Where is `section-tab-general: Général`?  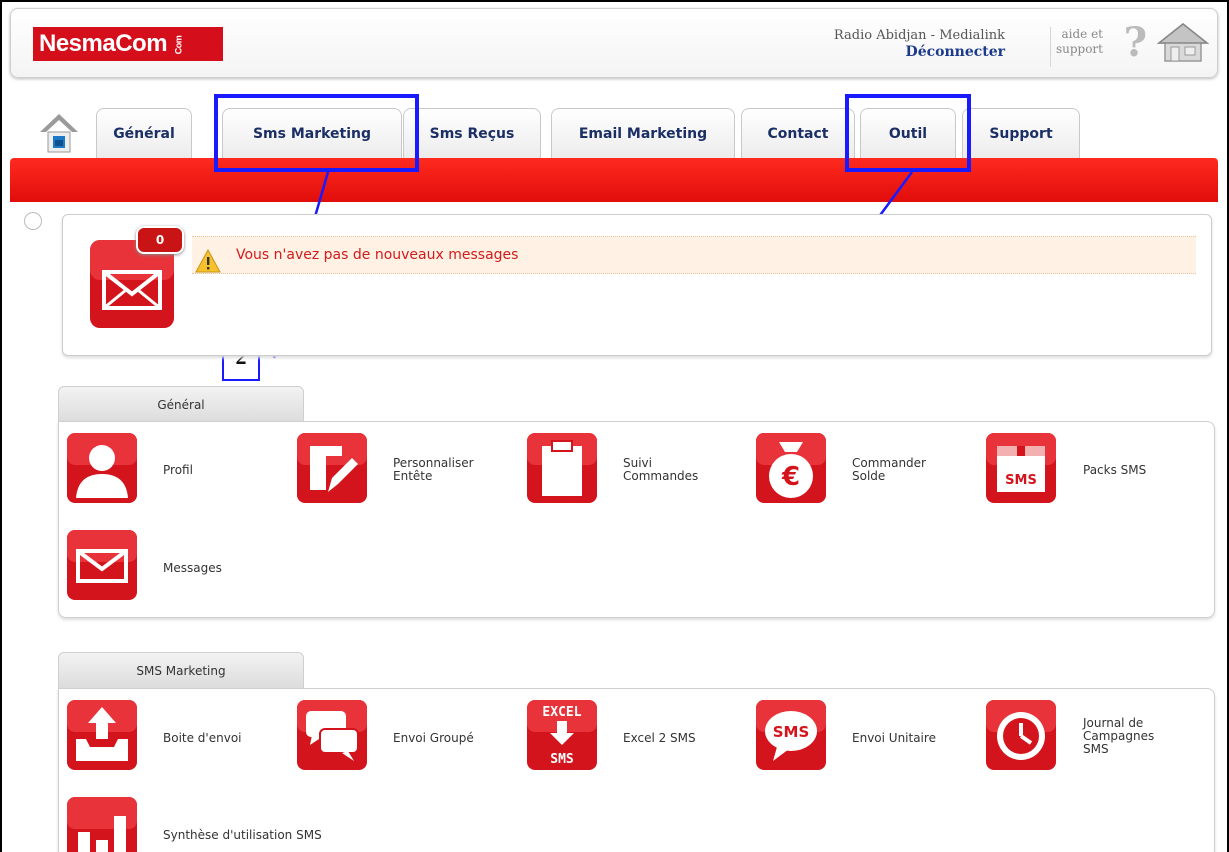 section-tab-general: Général is located at coordinates (181, 404).